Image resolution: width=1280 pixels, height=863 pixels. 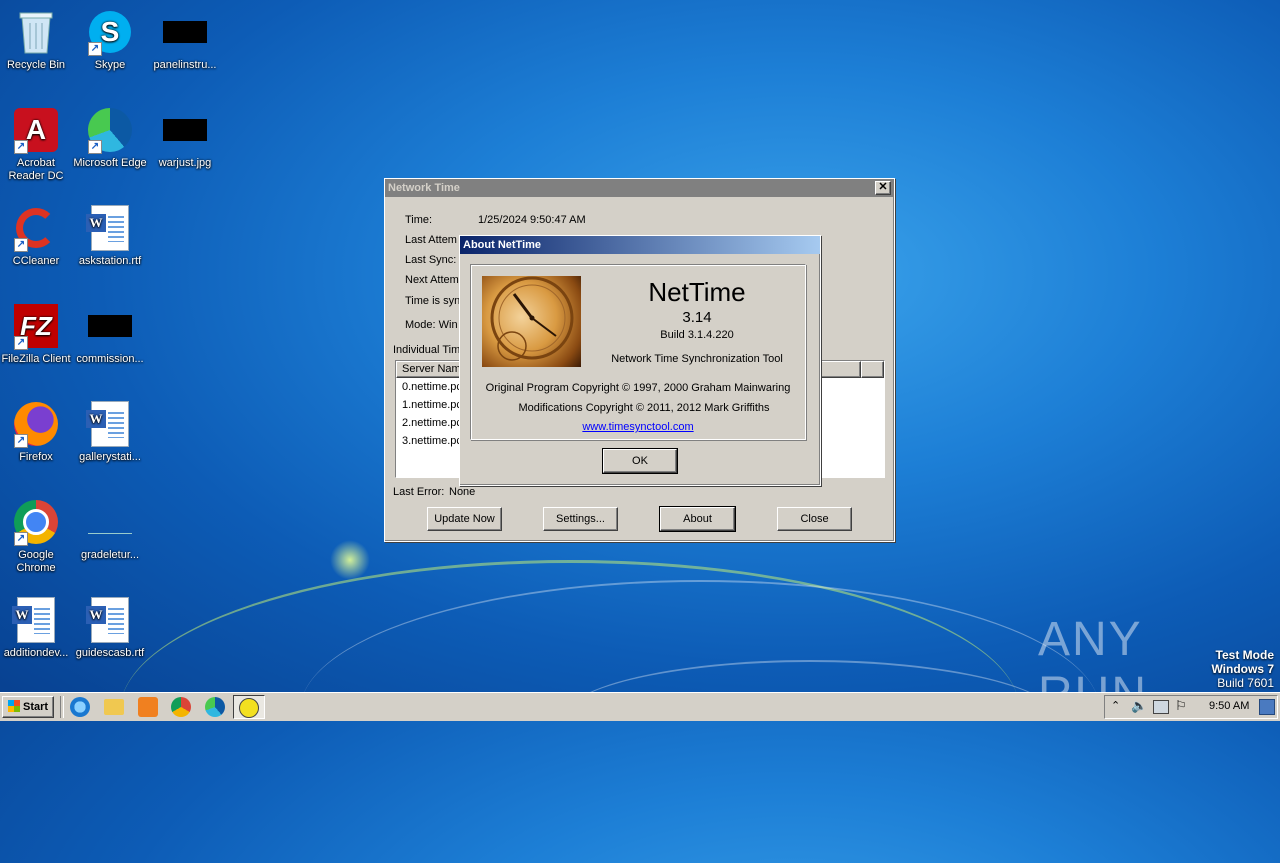 I want to click on about-titlebar: About NetTime, so click(x=640, y=245).